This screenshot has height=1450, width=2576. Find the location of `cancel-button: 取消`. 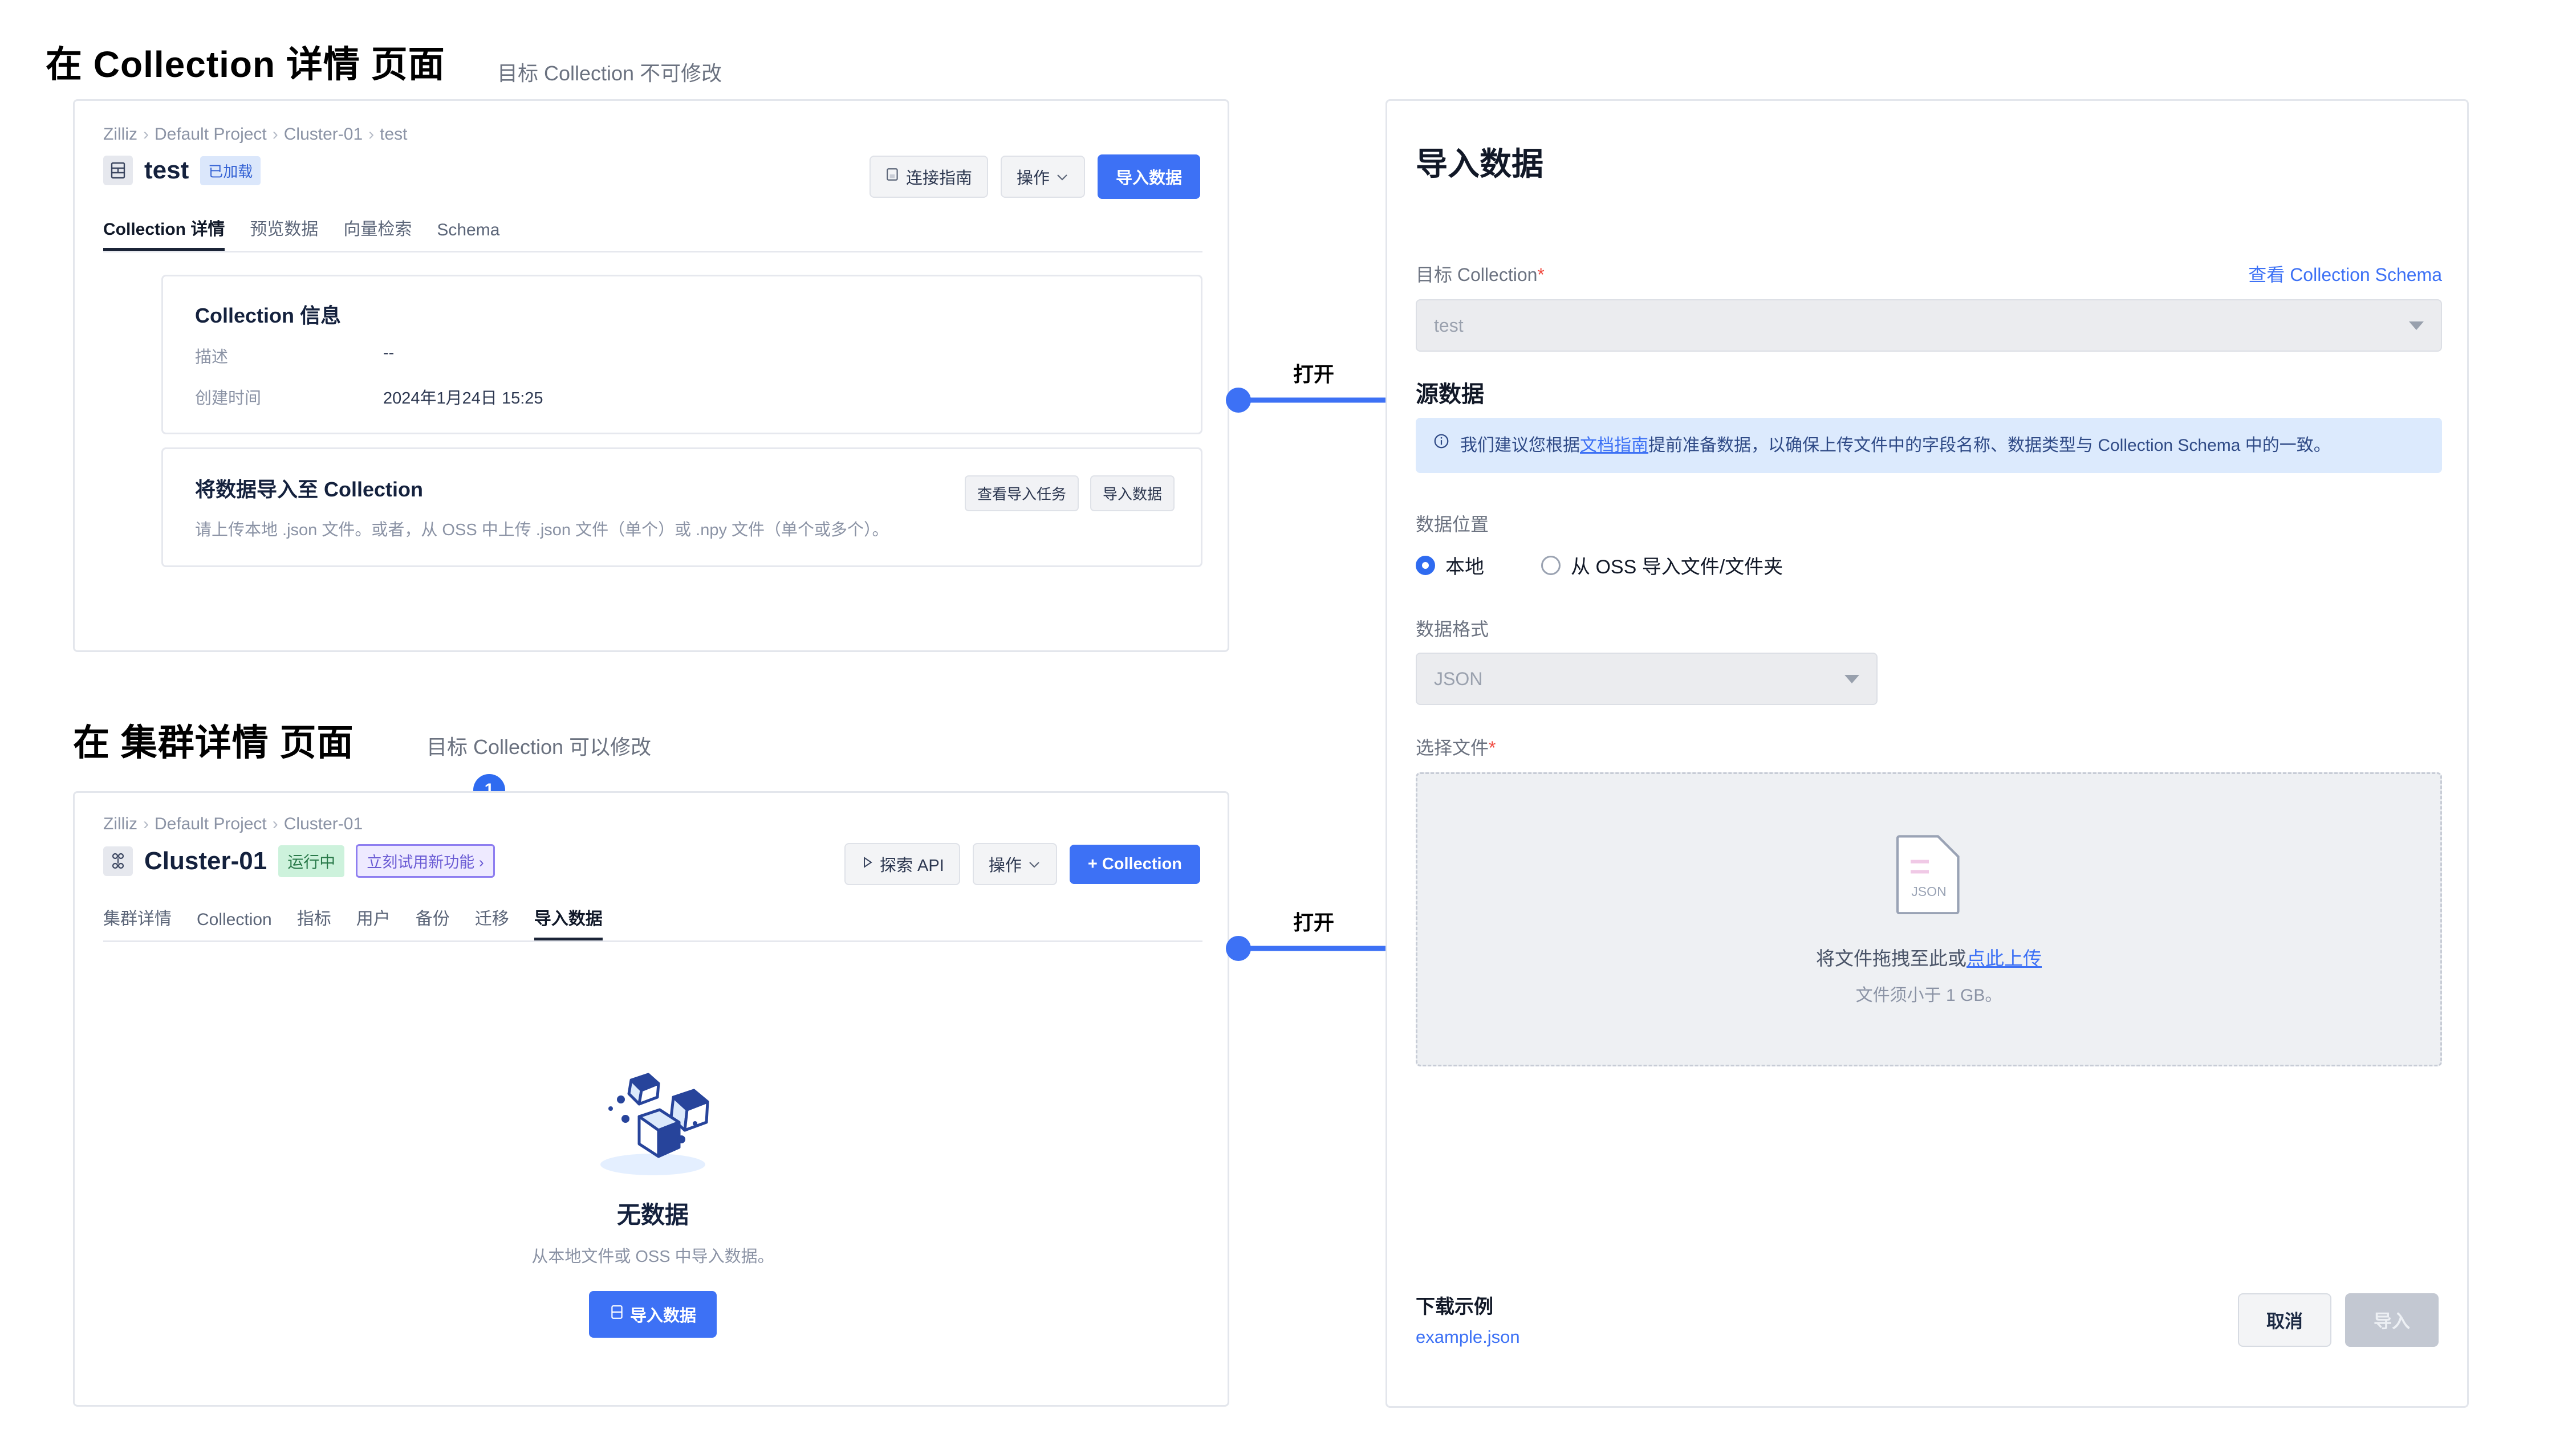

cancel-button: 取消 is located at coordinates (2284, 1320).